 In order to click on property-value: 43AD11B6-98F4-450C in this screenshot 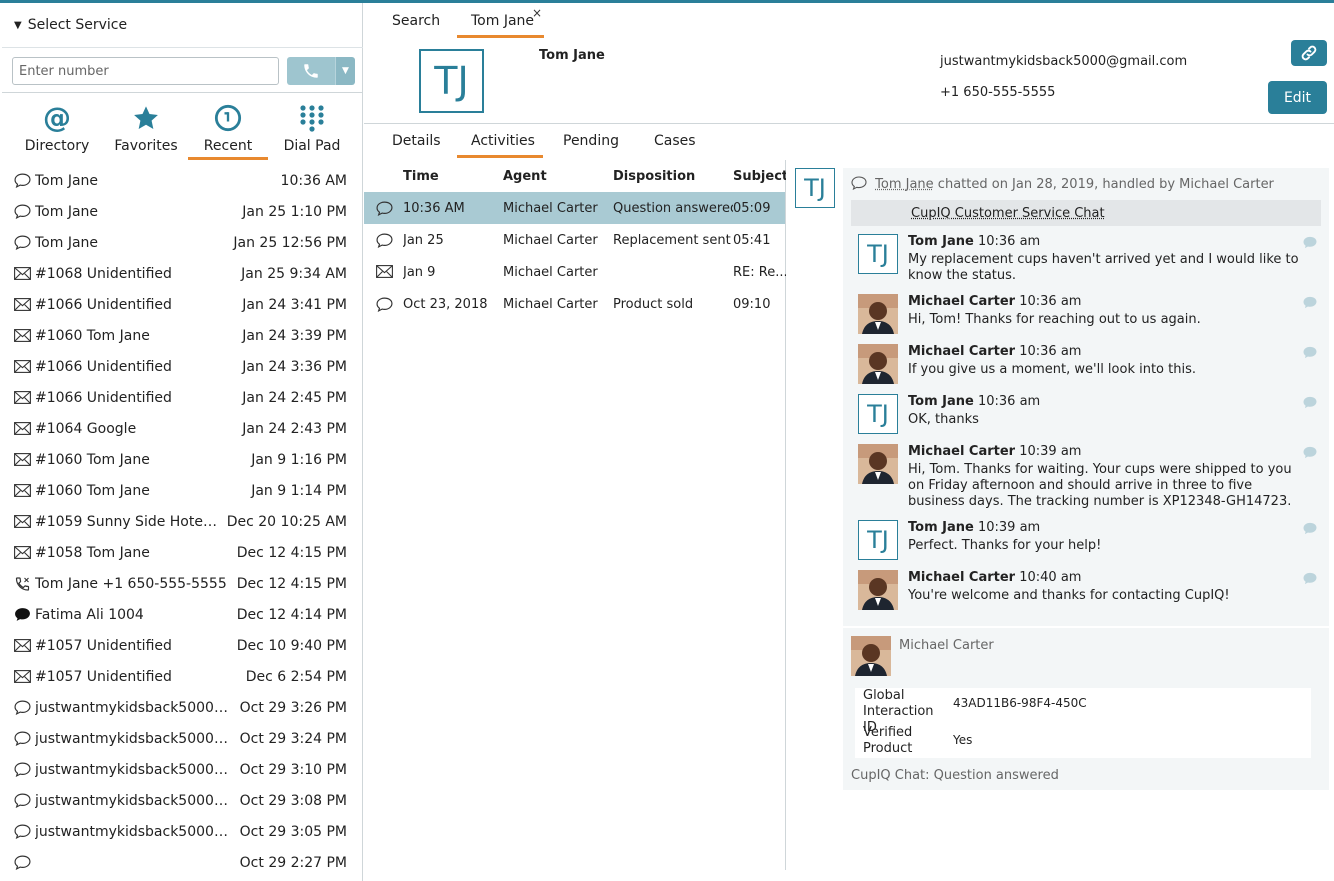, I will do `click(1020, 703)`.